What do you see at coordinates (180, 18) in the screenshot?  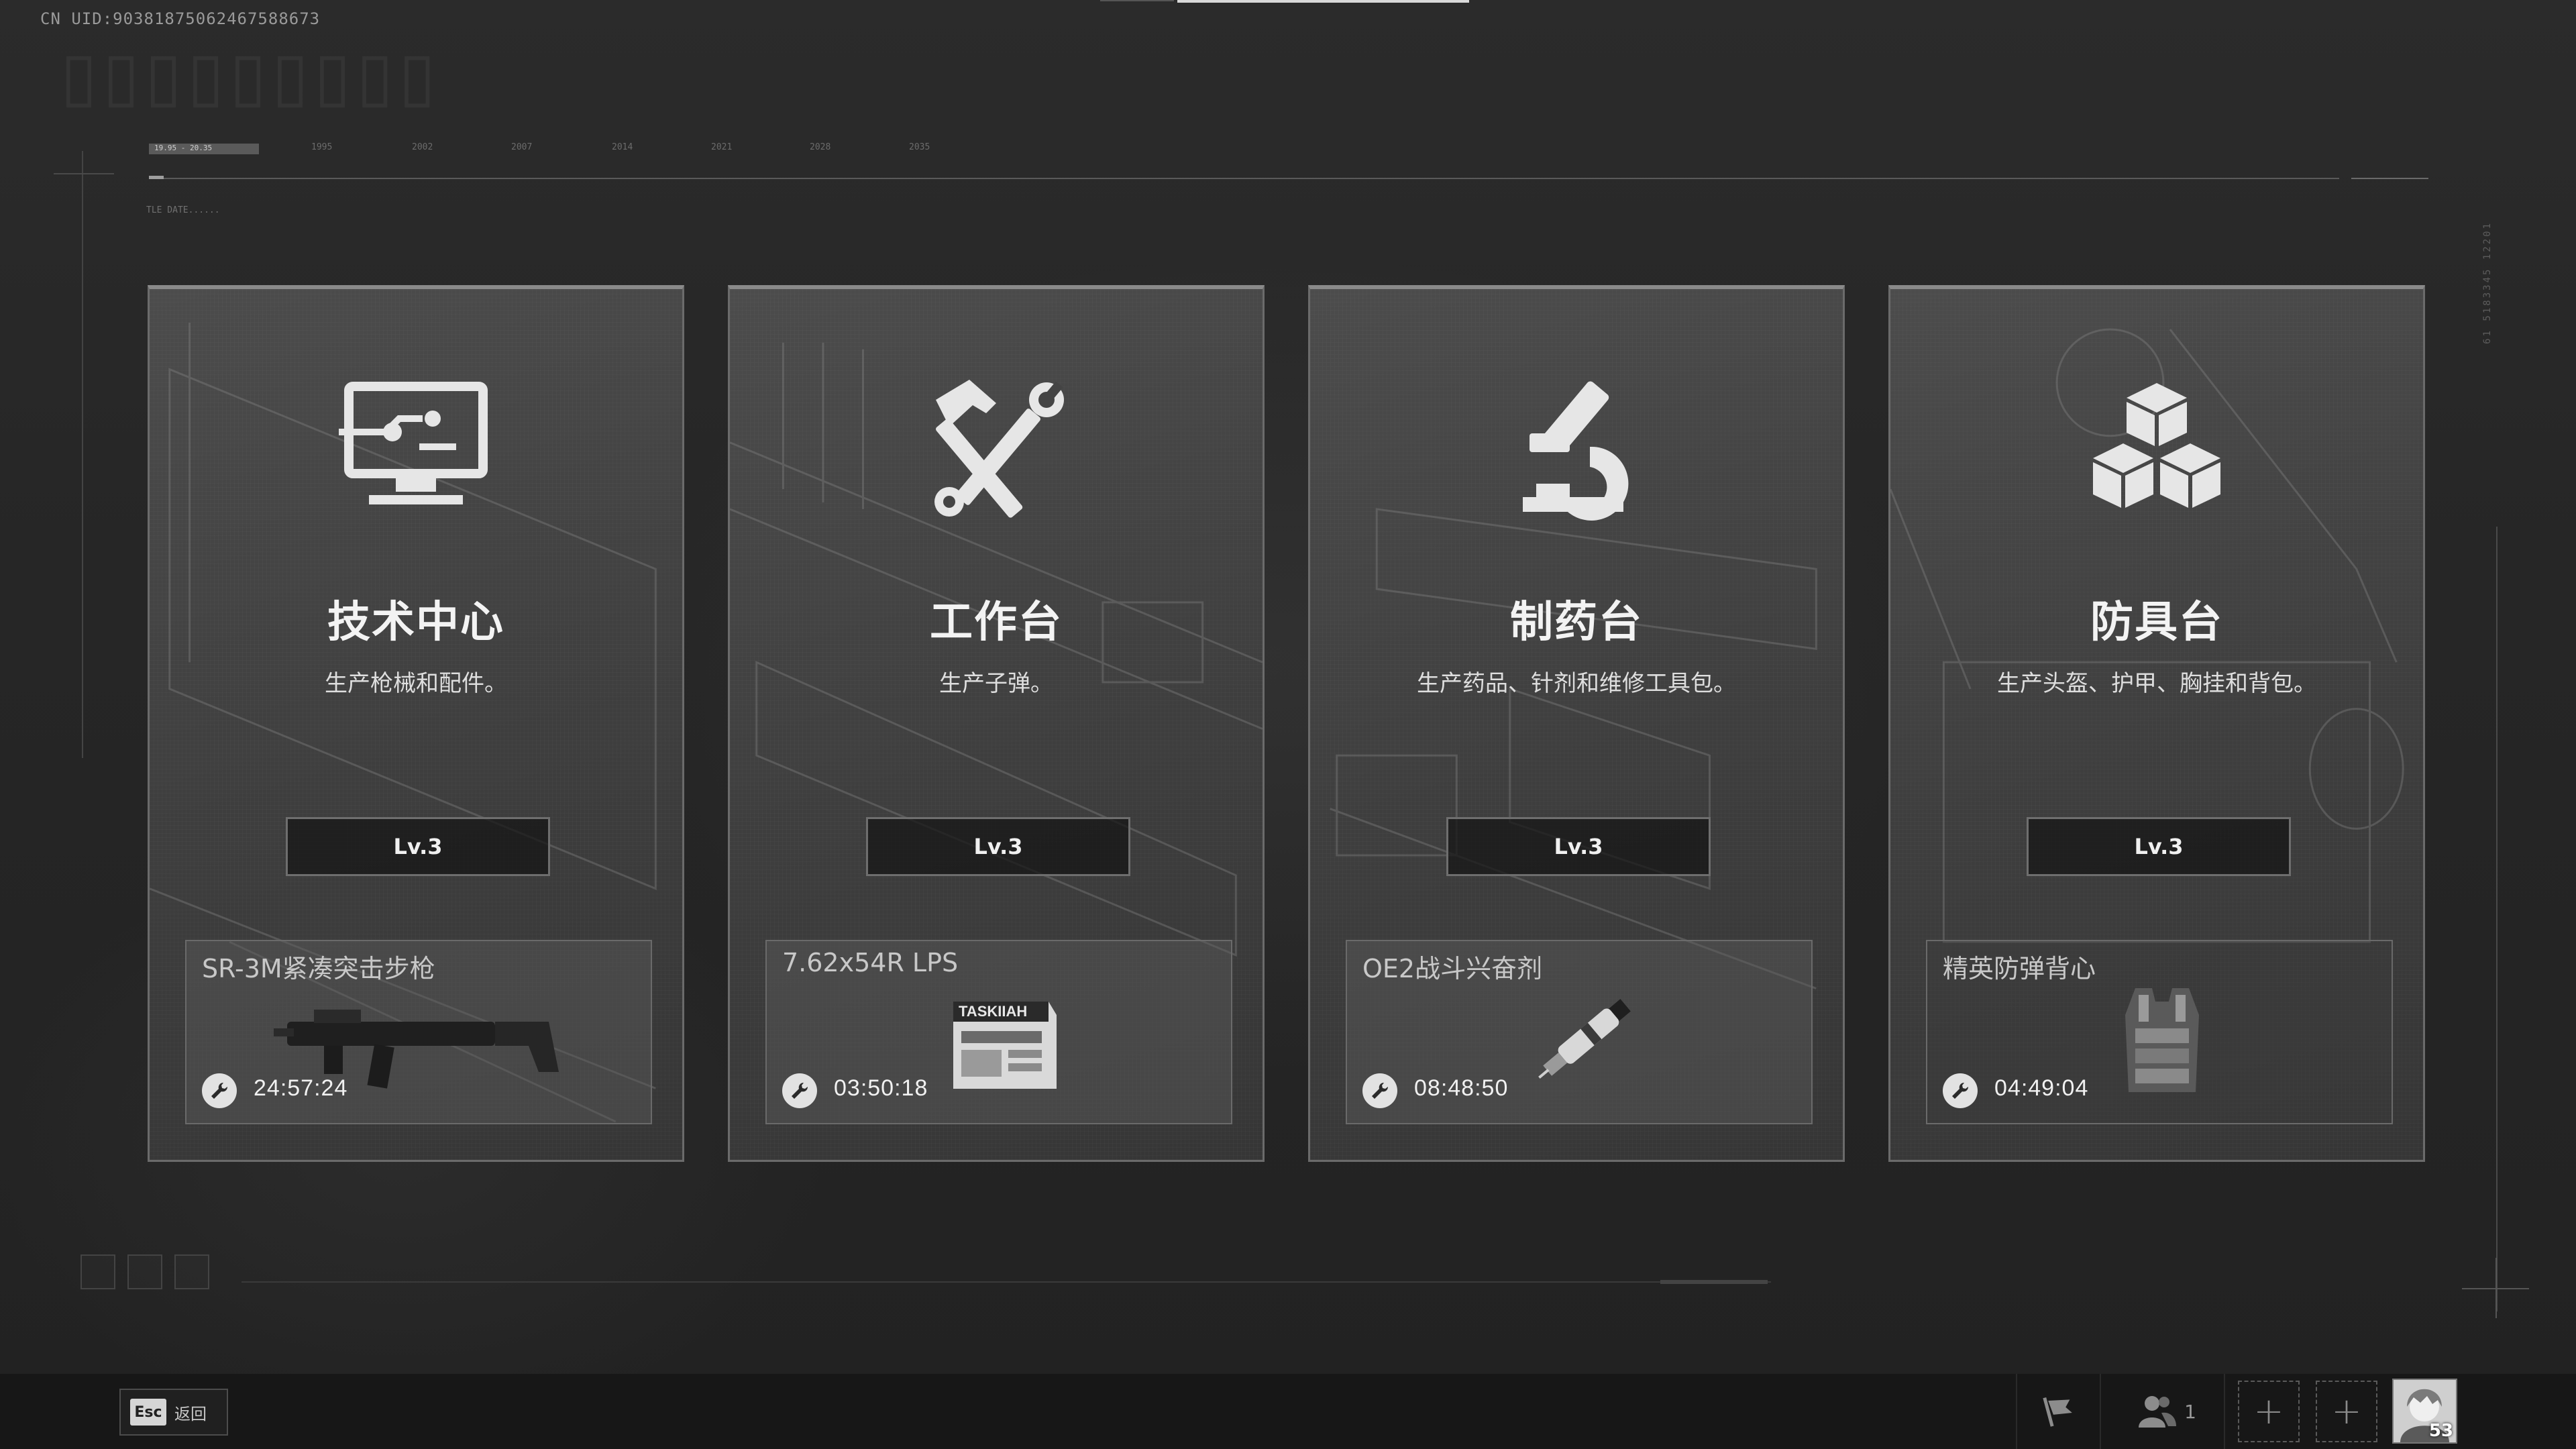 I see `user-uid: CN UID:9038187506246758867З` at bounding box center [180, 18].